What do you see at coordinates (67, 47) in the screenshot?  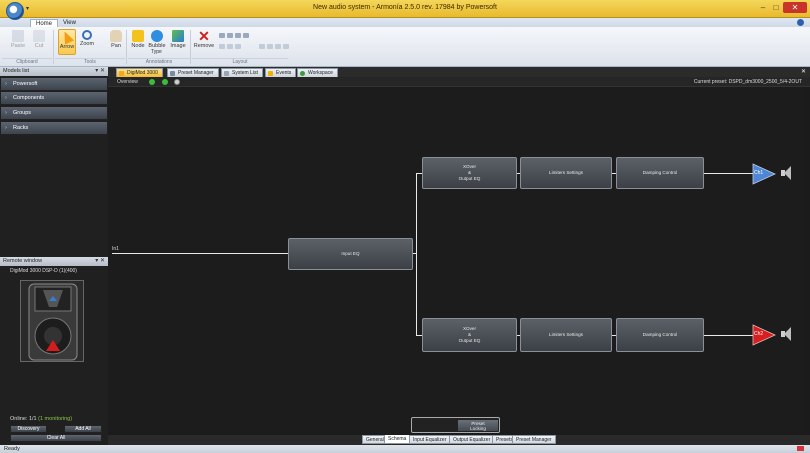 I see `arrow-label: Arrow` at bounding box center [67, 47].